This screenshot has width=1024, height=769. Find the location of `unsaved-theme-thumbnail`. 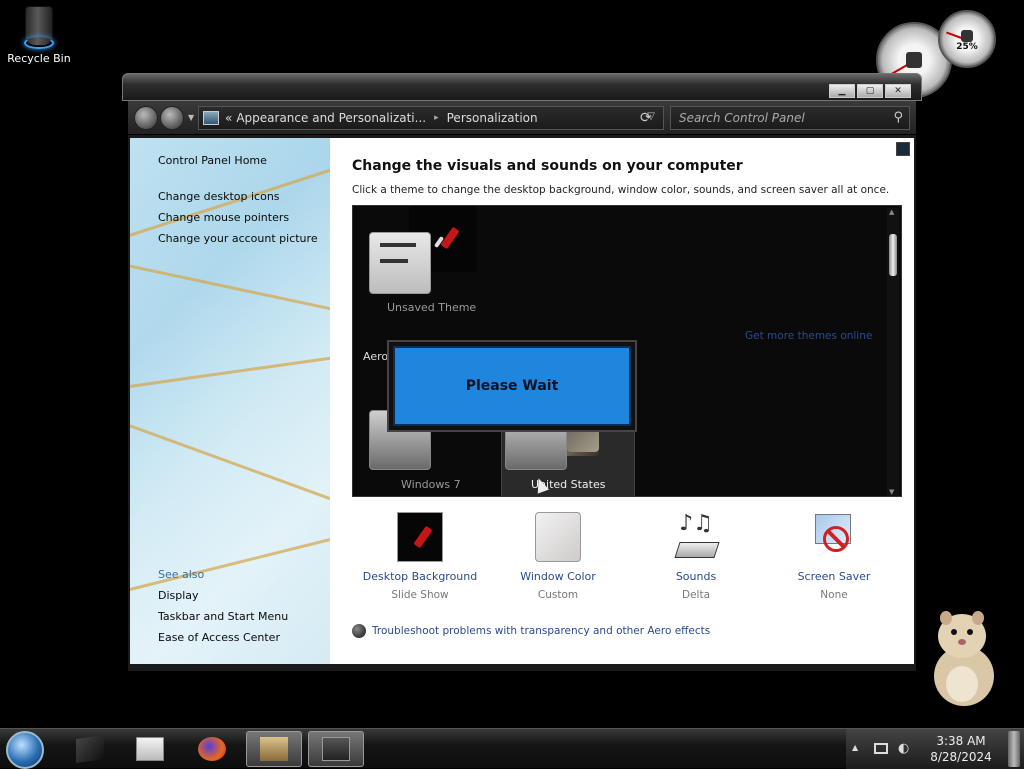

unsaved-theme-thumbnail is located at coordinates (400, 263).